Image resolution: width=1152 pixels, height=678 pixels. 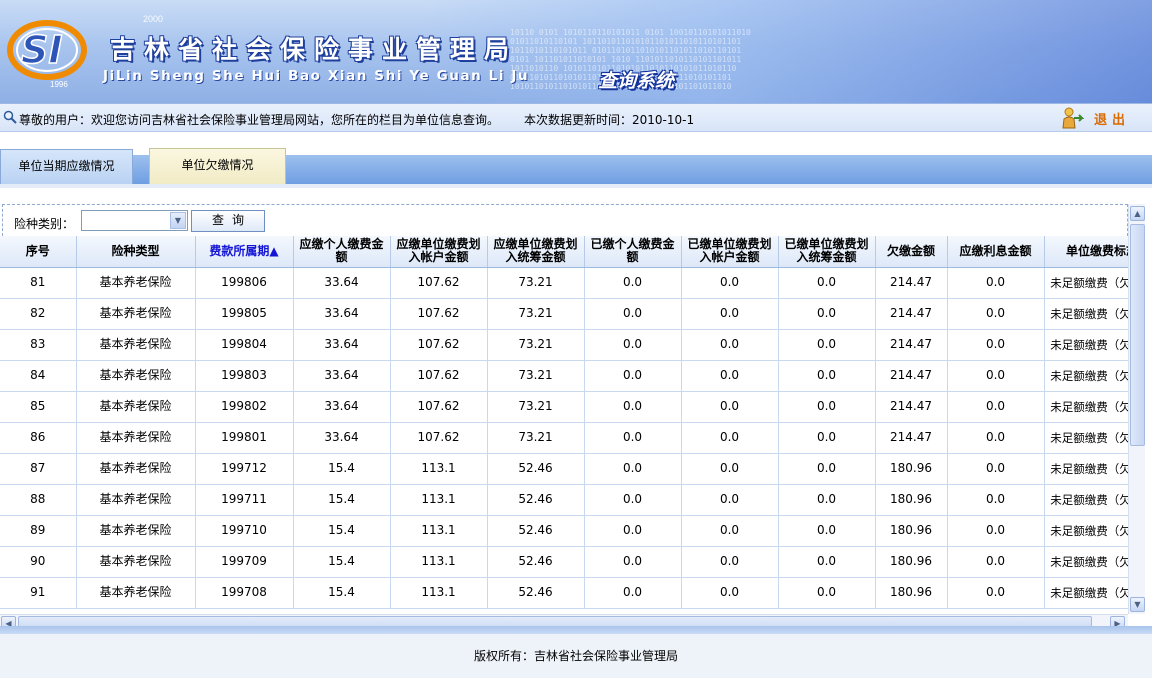 I want to click on cell-period: 199712, so click(x=244, y=469).